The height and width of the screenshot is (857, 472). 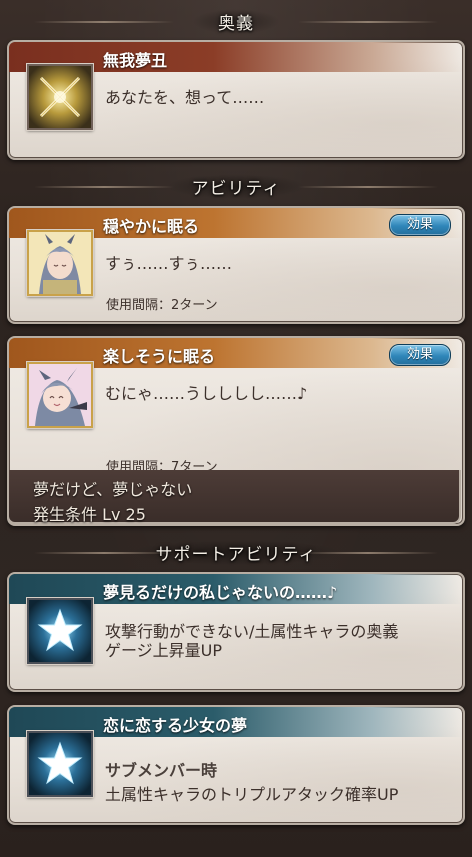 I want to click on section-header-ougi: 奥義, so click(x=236, y=21).